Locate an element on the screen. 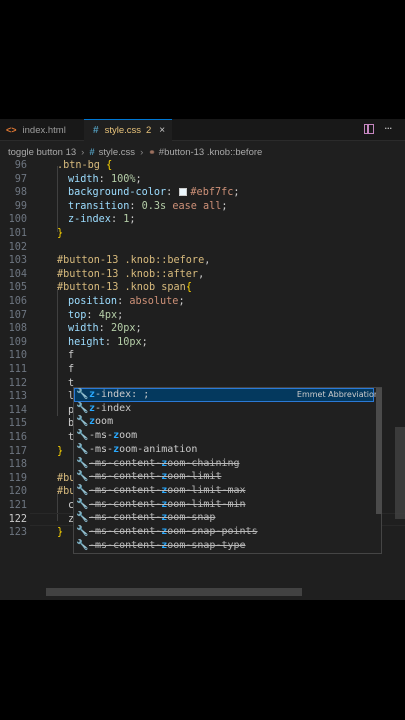 This screenshot has width=405, height=720. code-line: 105 #button-13 .knob span{ is located at coordinates (202, 288).